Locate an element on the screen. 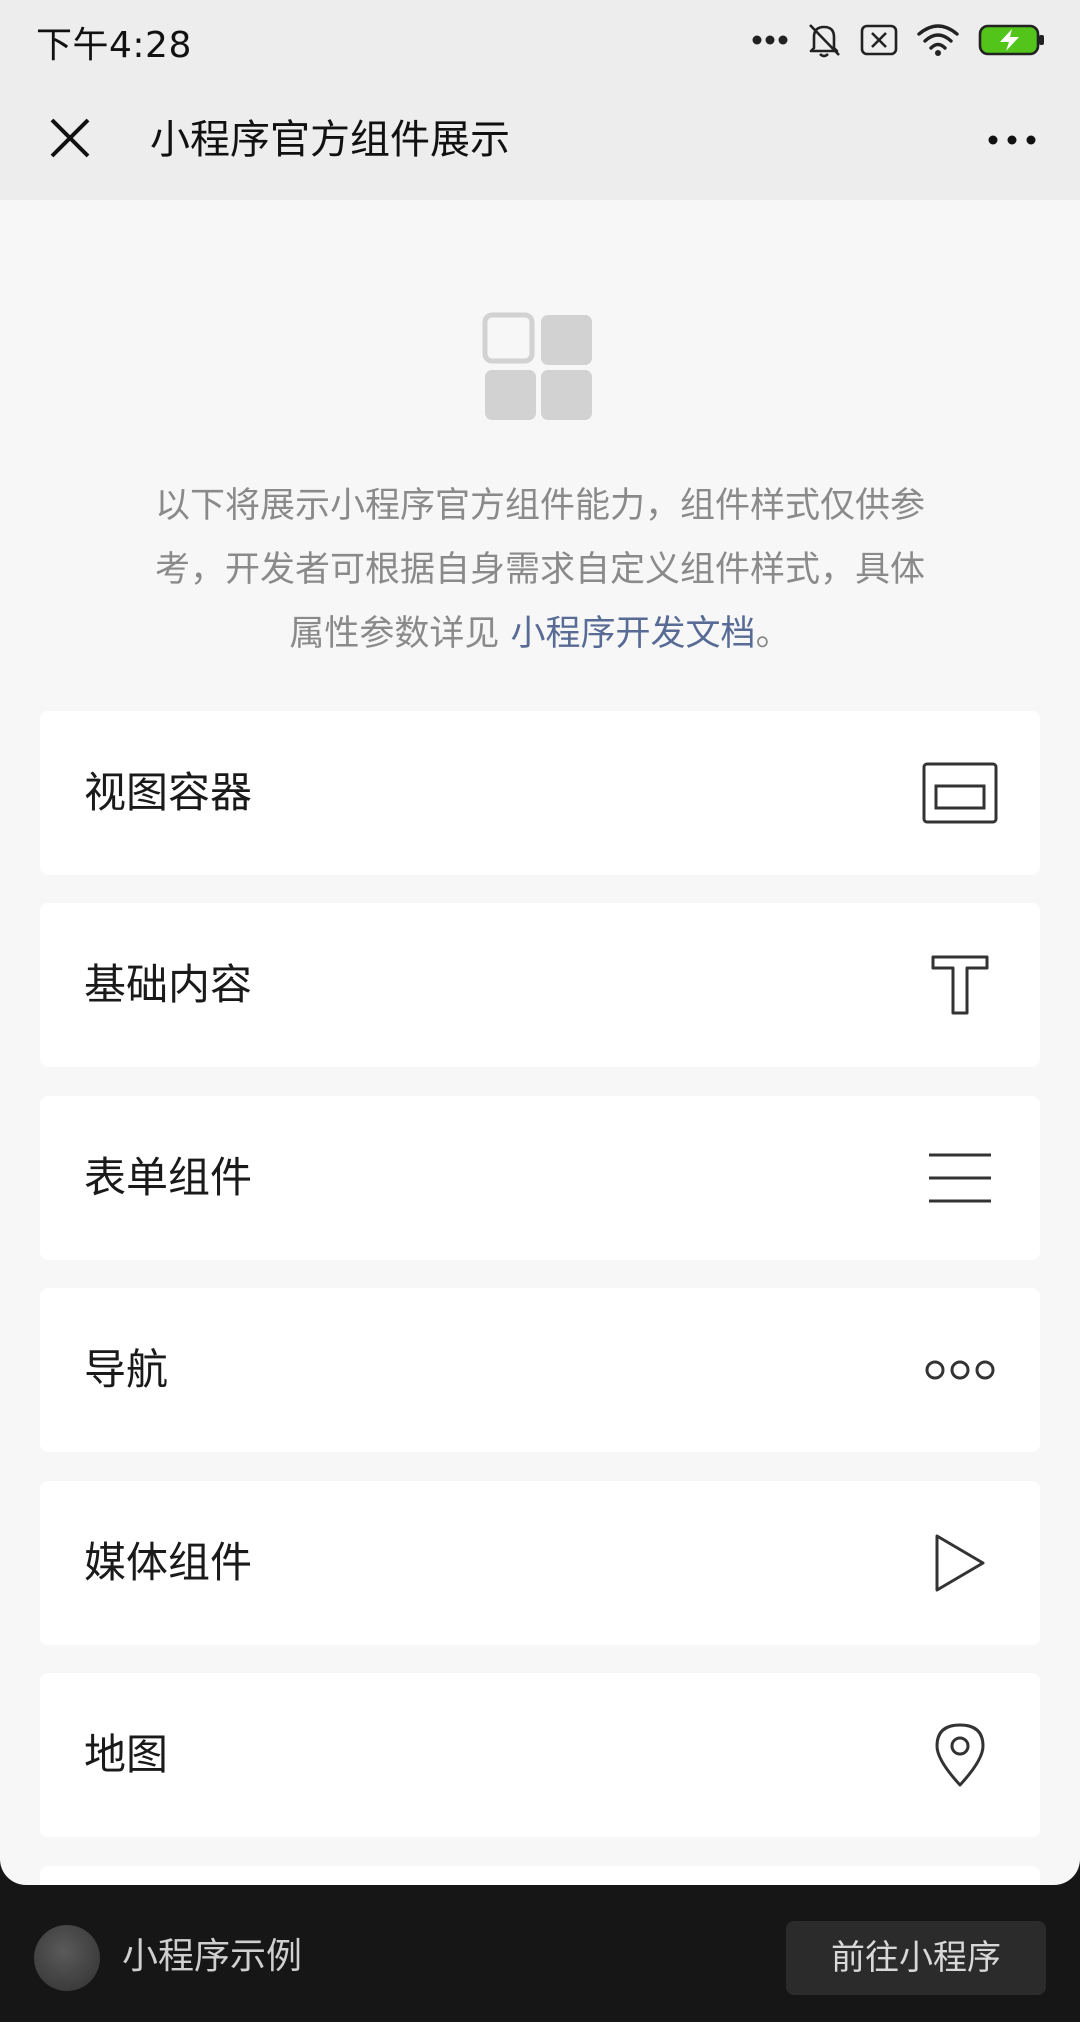 Image resolution: width=1080 pixels, height=2022 pixels. list-item-navigation: 导航 is located at coordinates (540, 1370).